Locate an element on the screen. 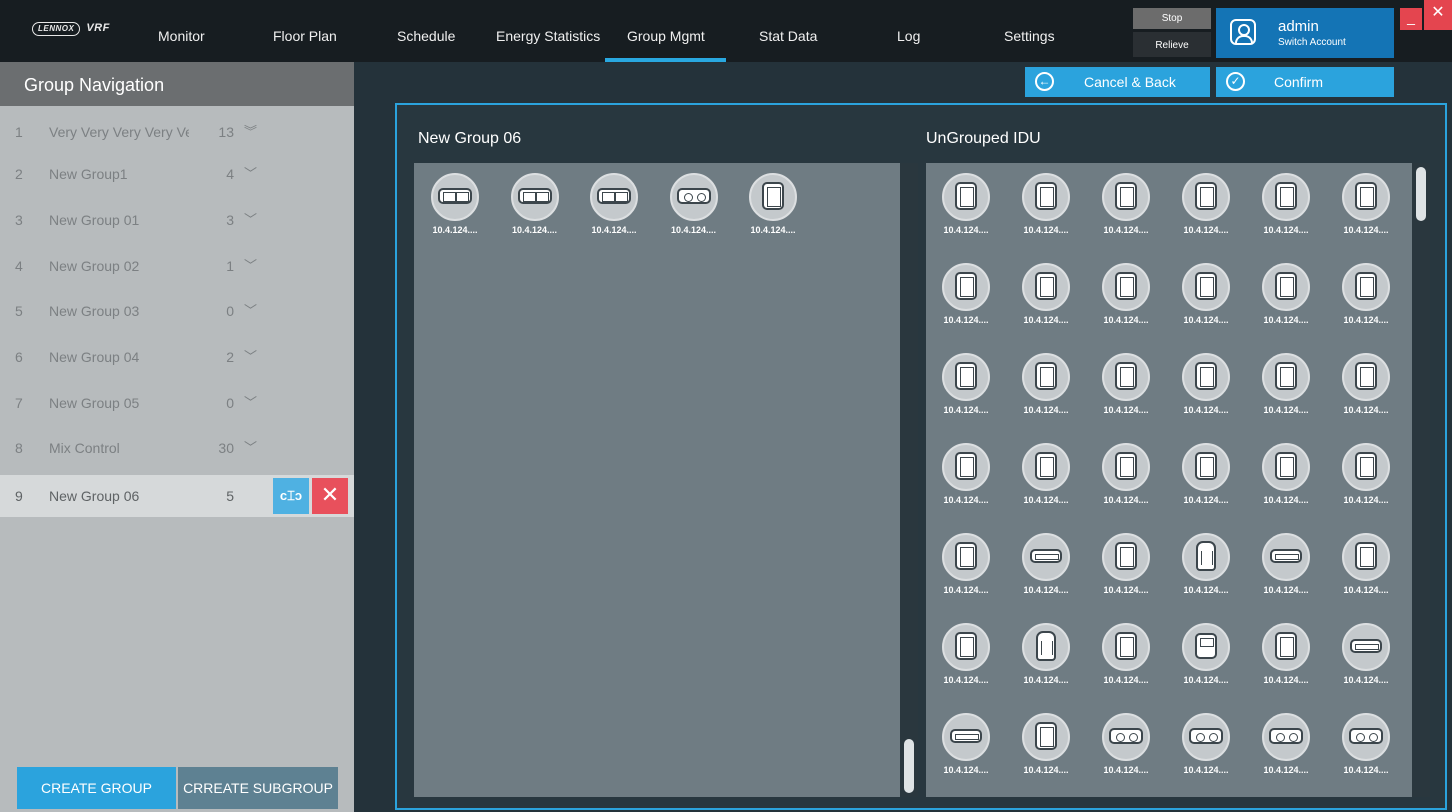 The height and width of the screenshot is (812, 1452). sidebar-title: Group Navigation is located at coordinates (177, 84).